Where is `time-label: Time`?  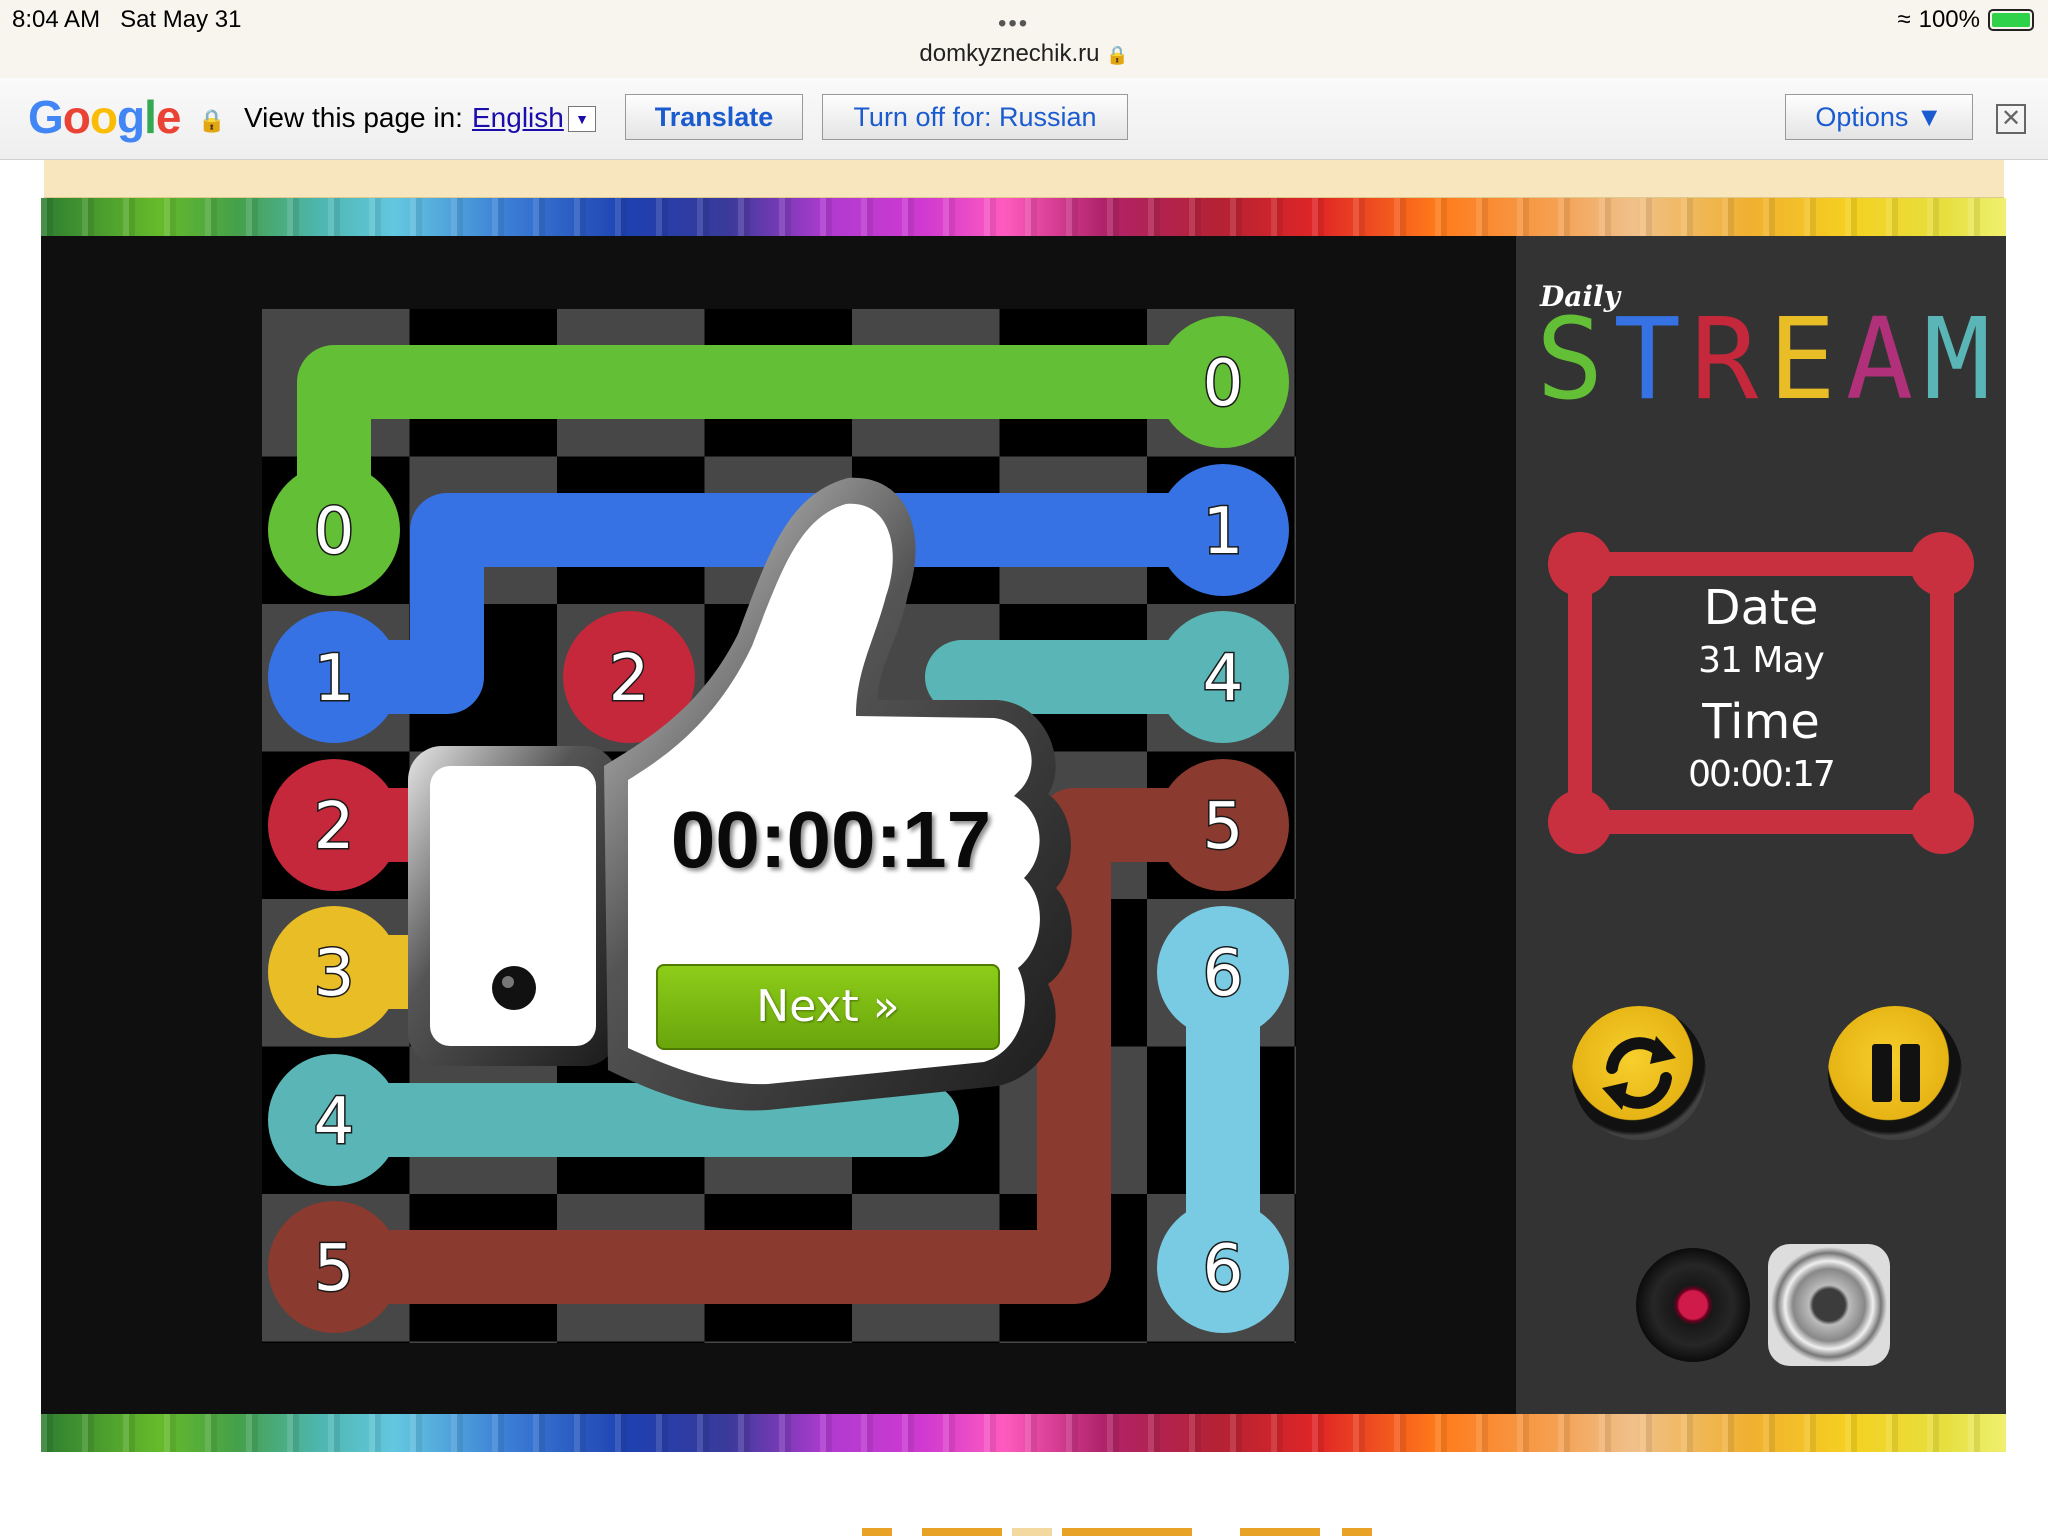
time-label: Time is located at coordinates (1761, 722).